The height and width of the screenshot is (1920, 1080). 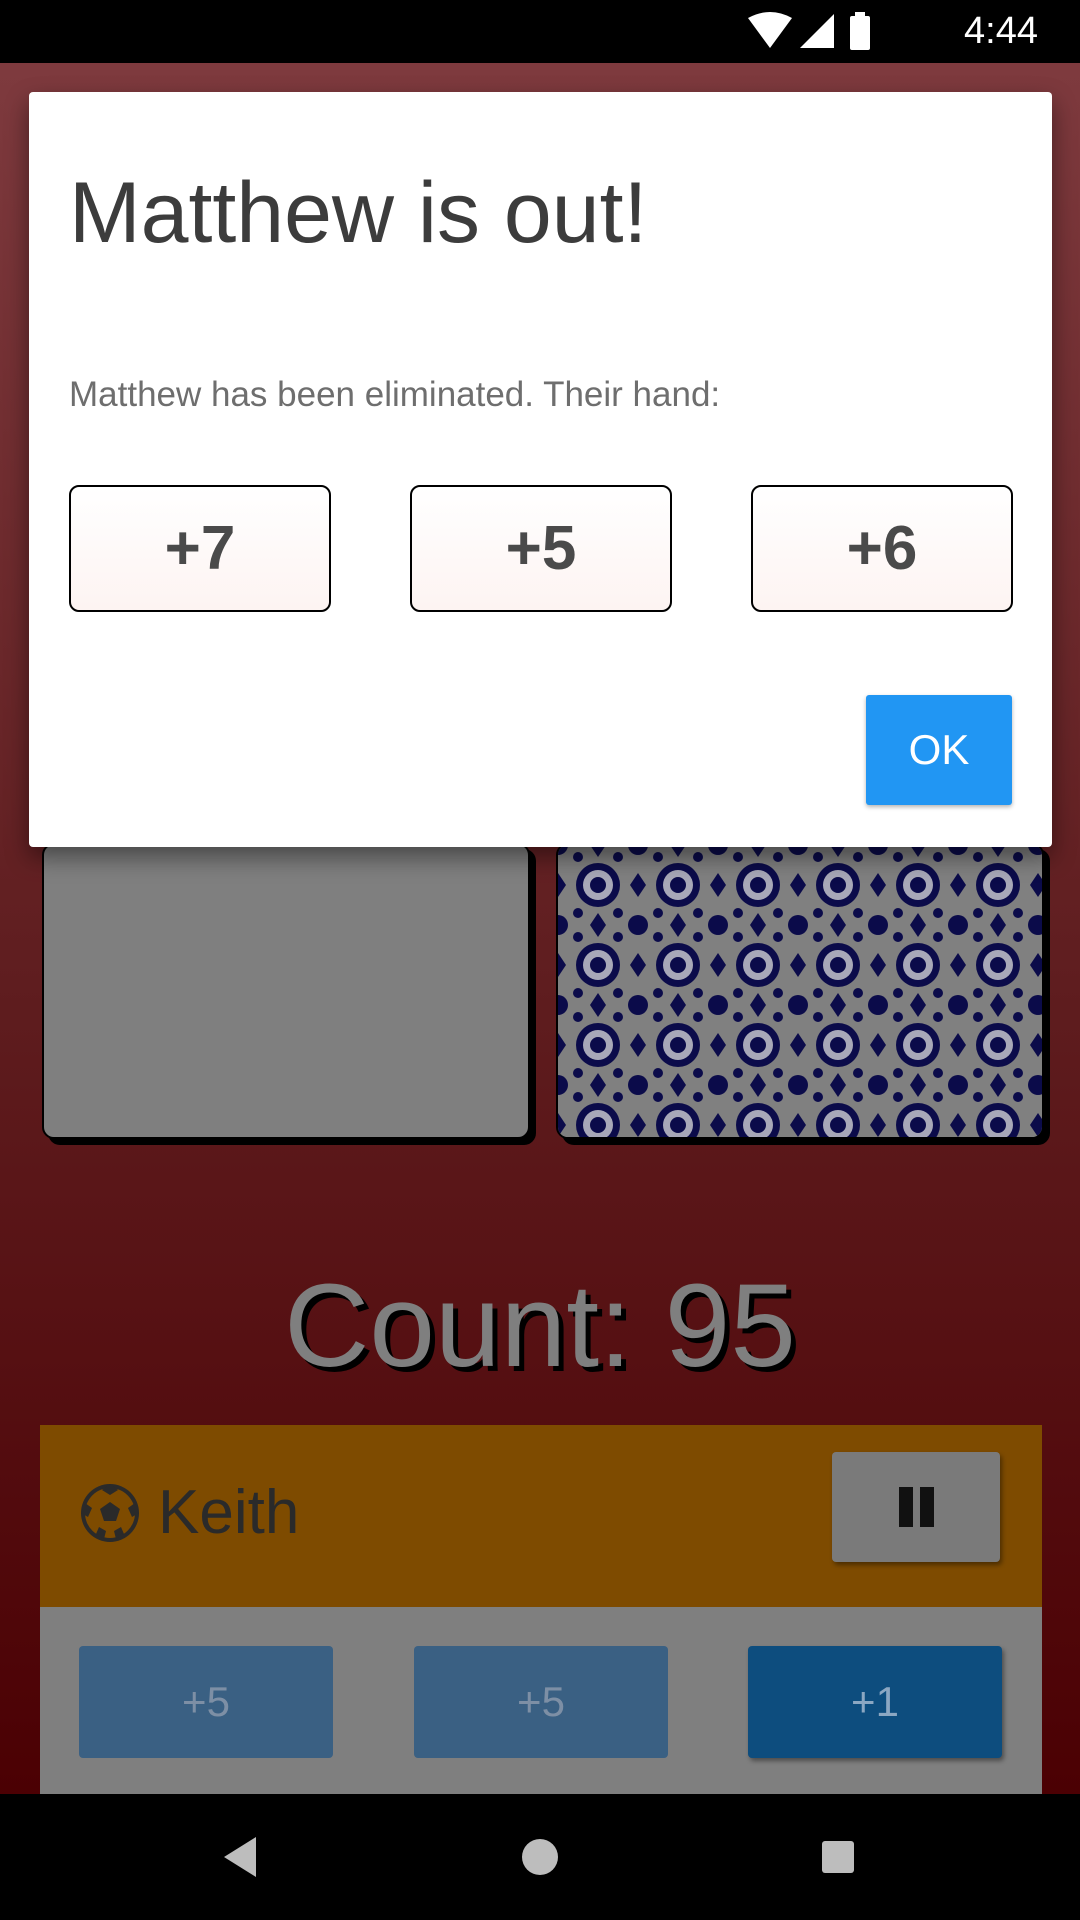 What do you see at coordinates (395, 394) in the screenshot?
I see `dialog-message: Matthew has been eliminated. Their hand:` at bounding box center [395, 394].